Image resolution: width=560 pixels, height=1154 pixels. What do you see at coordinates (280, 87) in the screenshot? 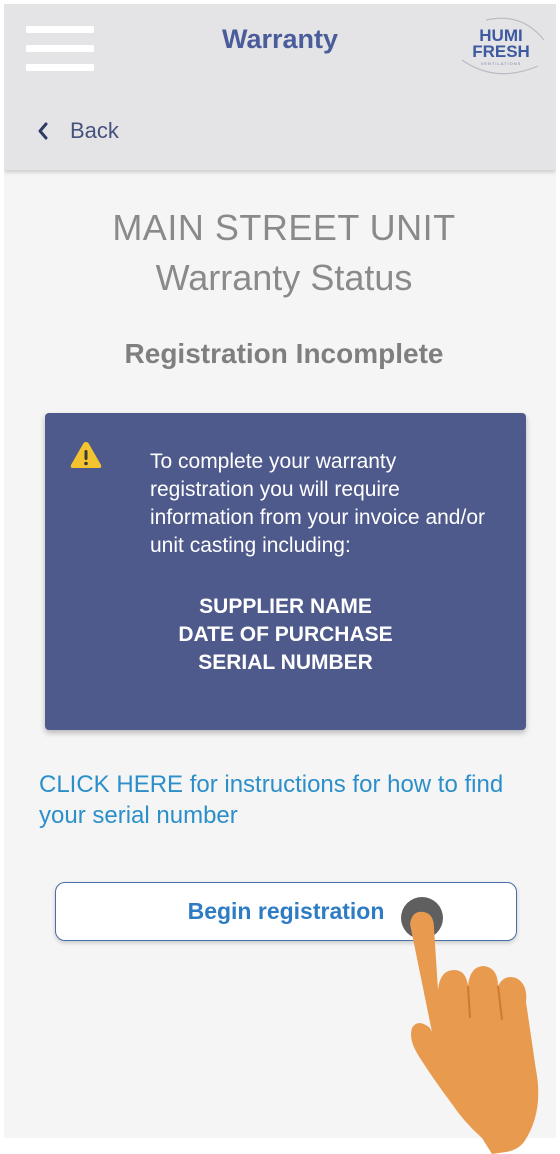
I see `app-header: Warranty HUMI FRESH VENTILATIONS Back` at bounding box center [280, 87].